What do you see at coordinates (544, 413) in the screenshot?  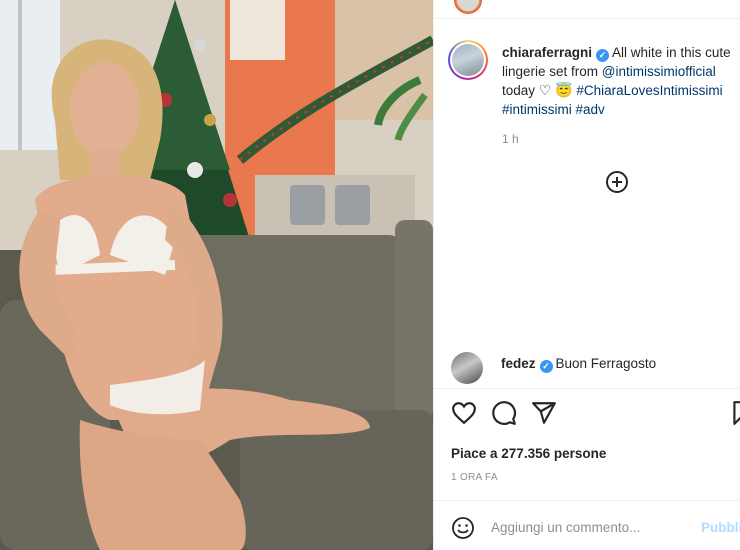 I see `send-icon` at bounding box center [544, 413].